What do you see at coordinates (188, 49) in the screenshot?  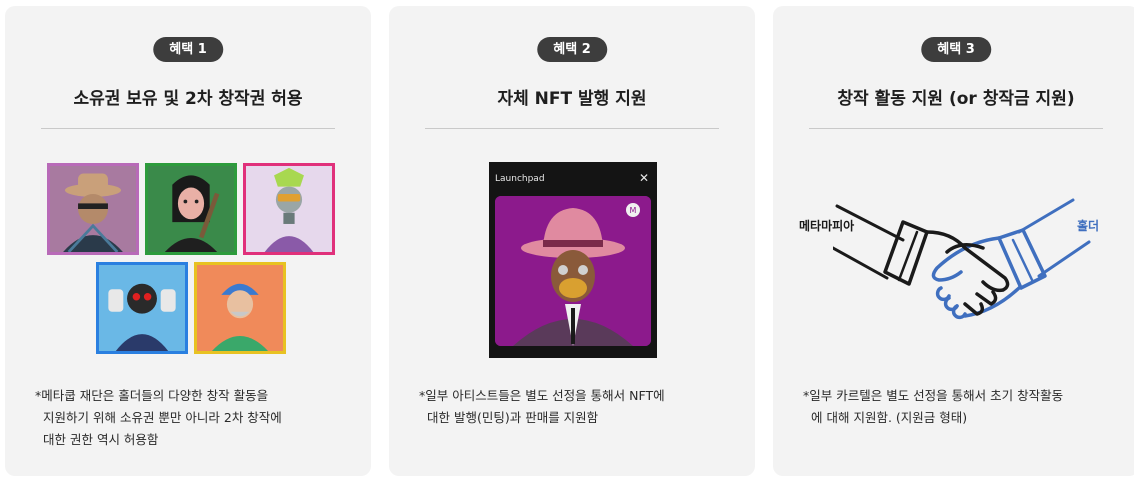 I see `benefit-badge: 혜택 1` at bounding box center [188, 49].